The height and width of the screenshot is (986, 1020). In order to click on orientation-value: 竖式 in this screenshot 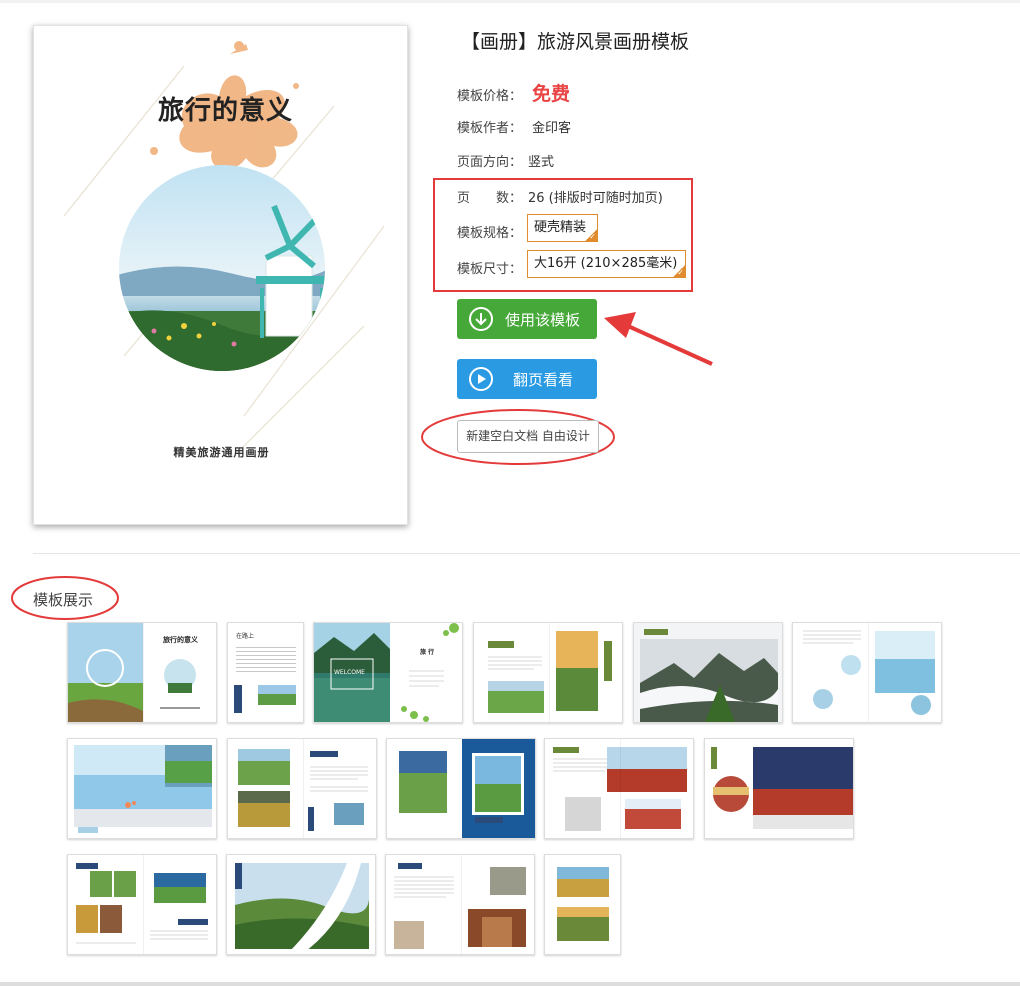, I will do `click(541, 162)`.